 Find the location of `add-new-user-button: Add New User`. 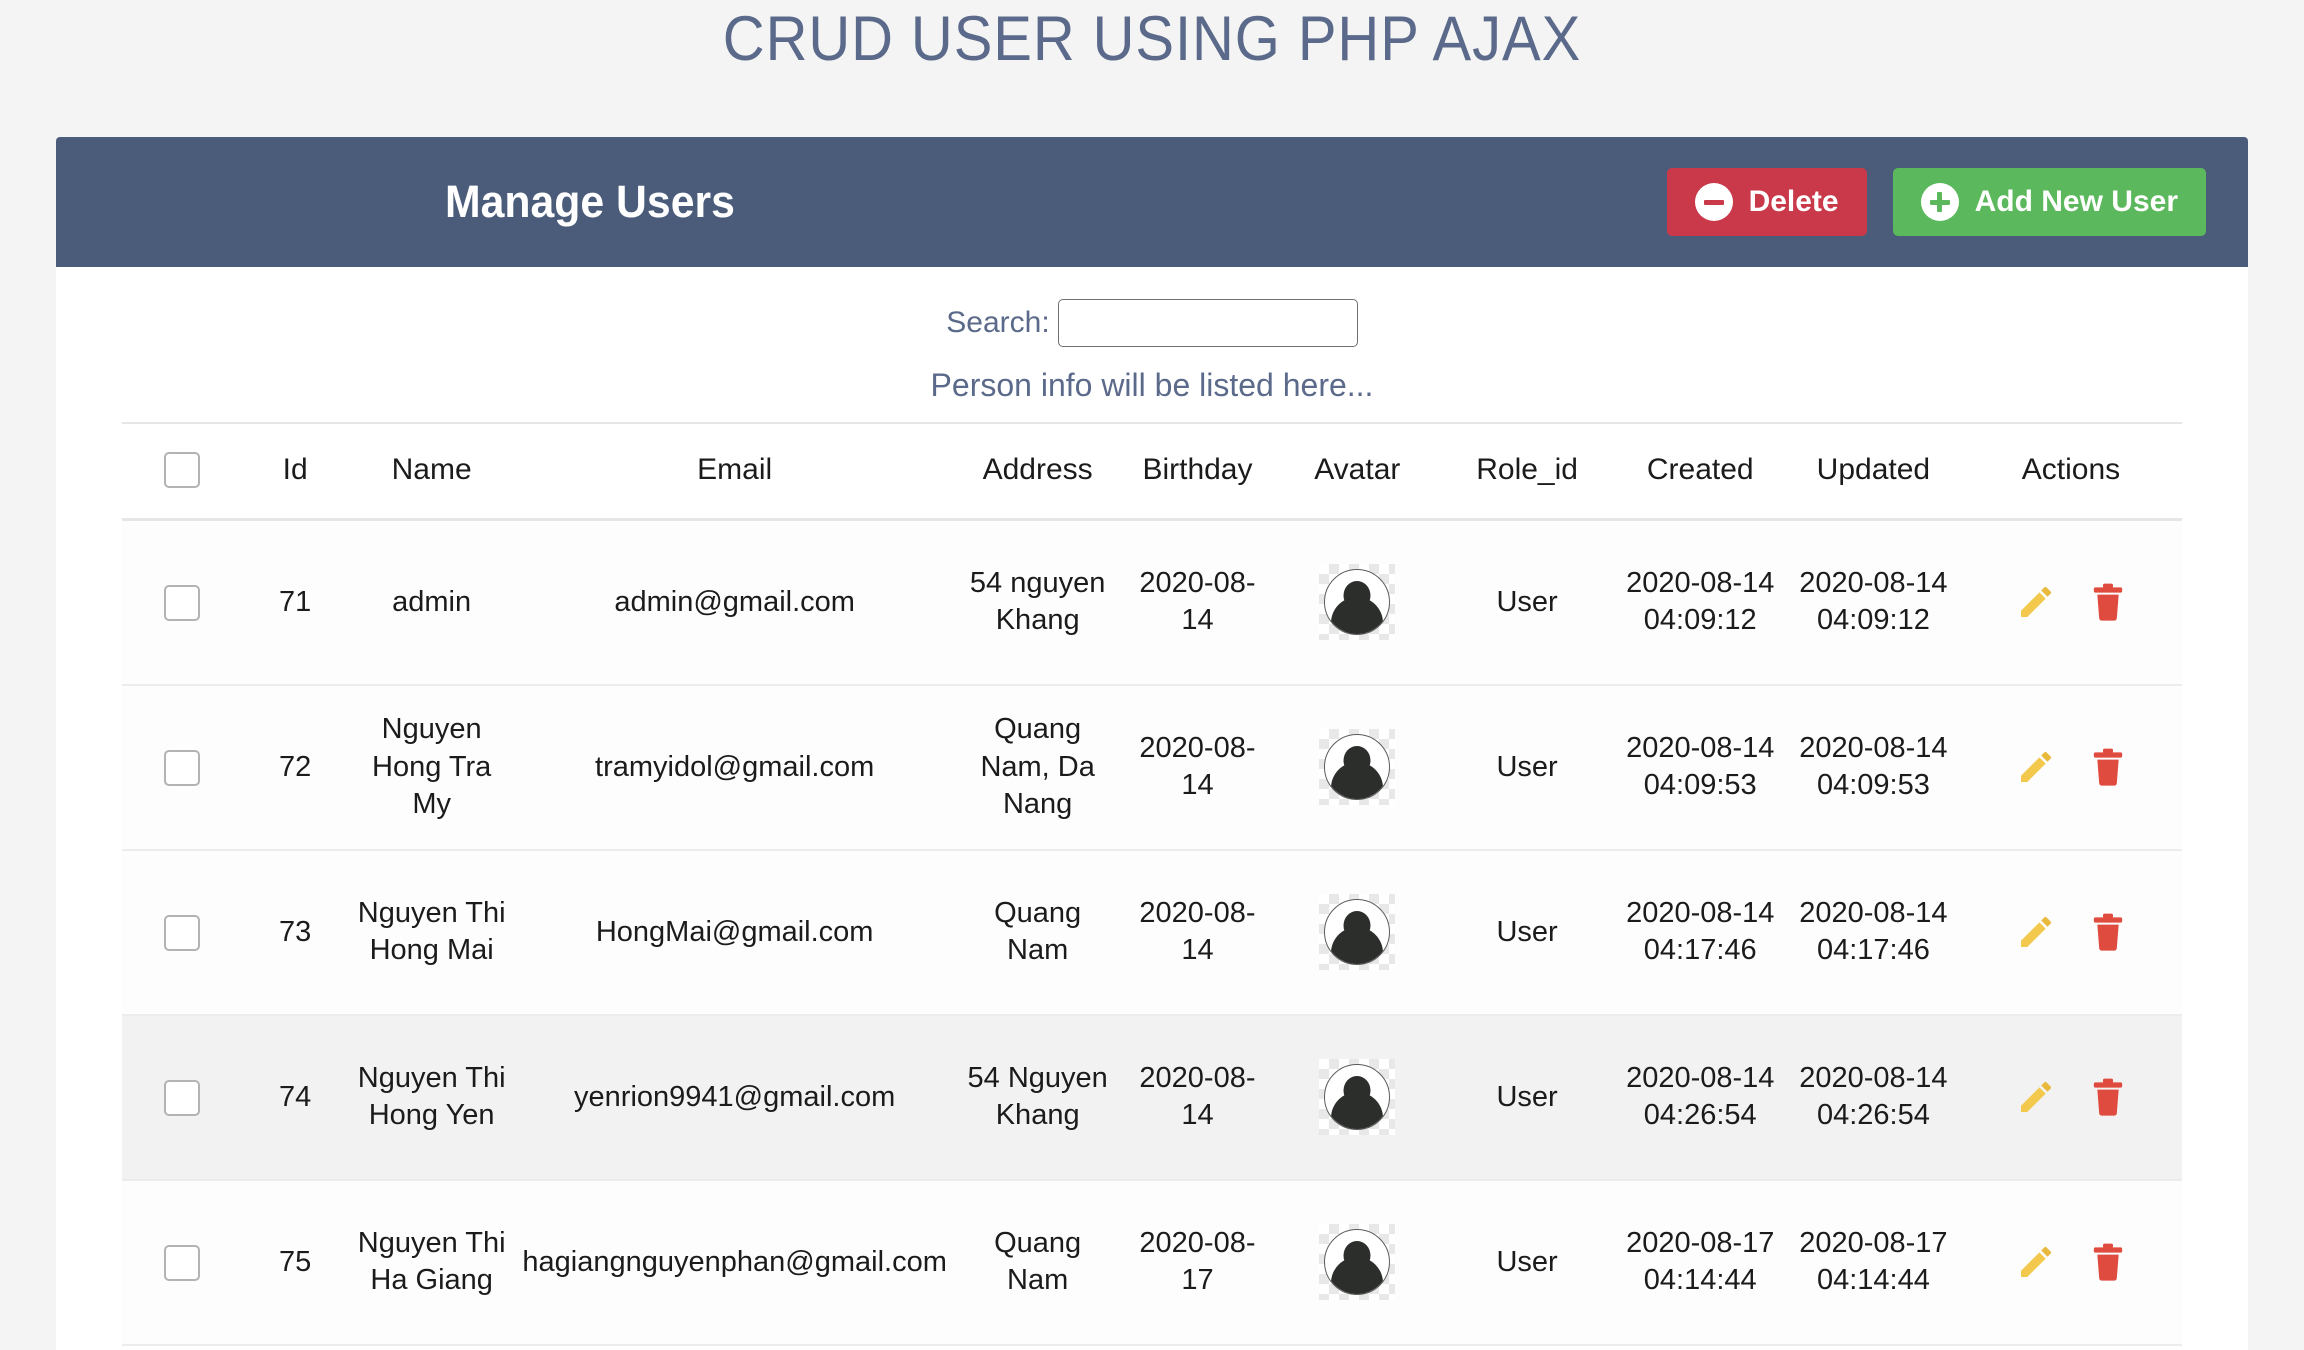

add-new-user-button: Add New User is located at coordinates (2049, 202).